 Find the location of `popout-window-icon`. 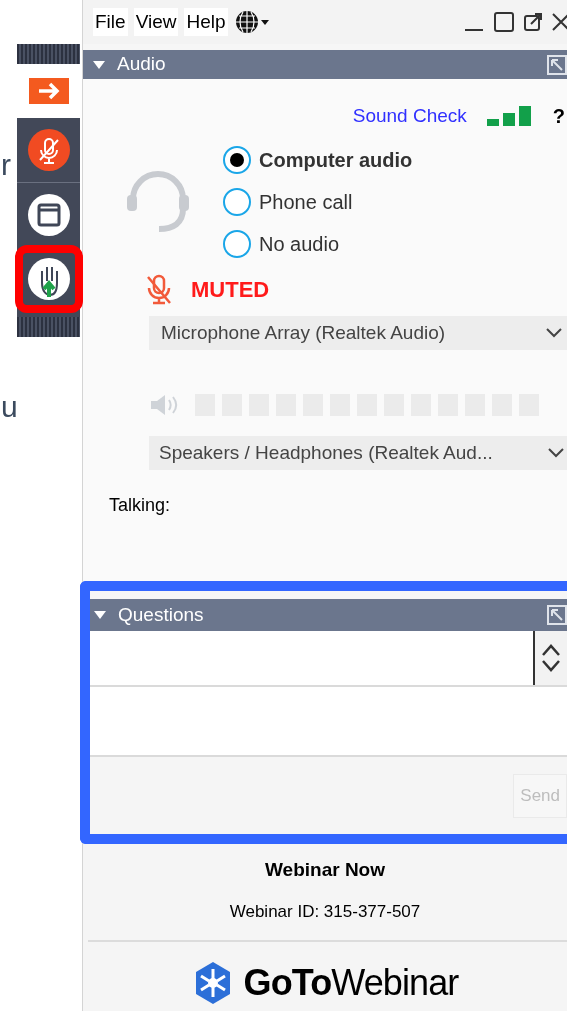

popout-window-icon is located at coordinates (533, 22).